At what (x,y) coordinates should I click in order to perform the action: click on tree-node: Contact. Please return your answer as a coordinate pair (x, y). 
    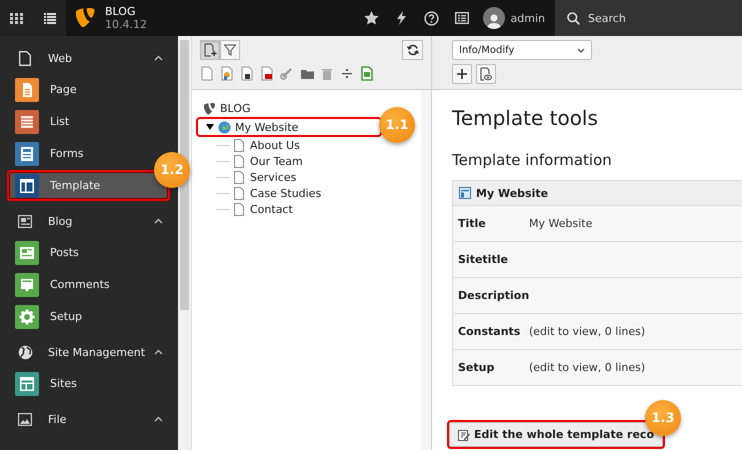
    Looking at the image, I should click on (244, 209).